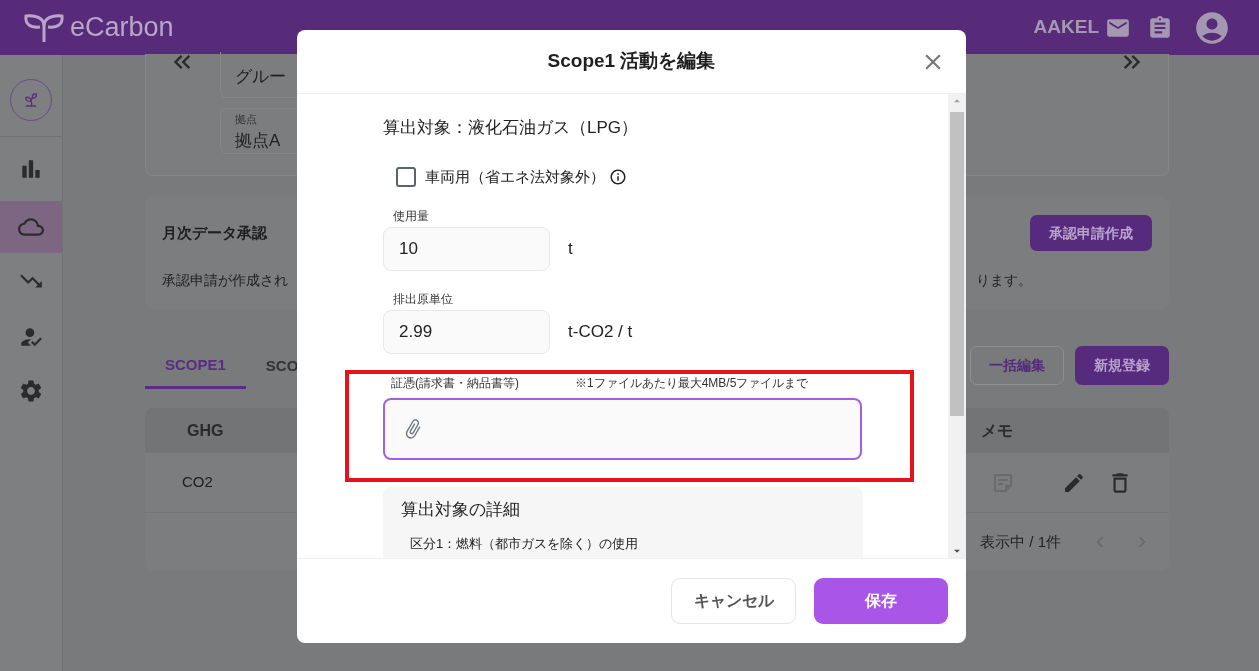 Image resolution: width=1259 pixels, height=671 pixels. Describe the element at coordinates (1091, 233) in the screenshot. I see `create-request-button: 承認申請作成` at that location.